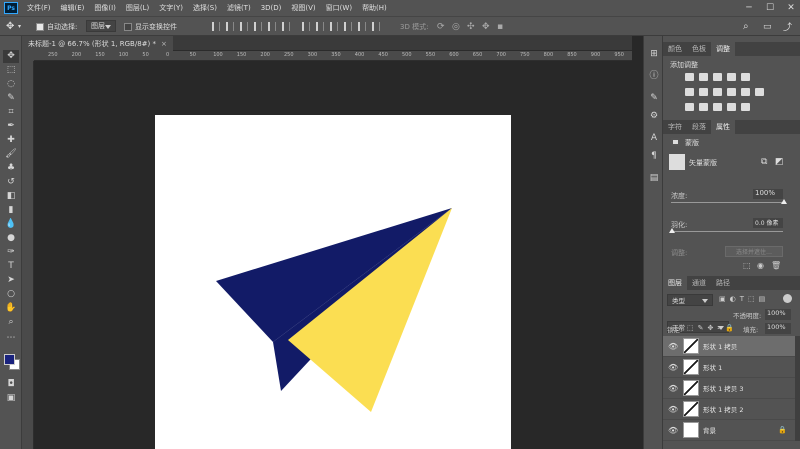 The width and height of the screenshot is (800, 449). I want to click on filter-toggle-icon, so click(787, 298).